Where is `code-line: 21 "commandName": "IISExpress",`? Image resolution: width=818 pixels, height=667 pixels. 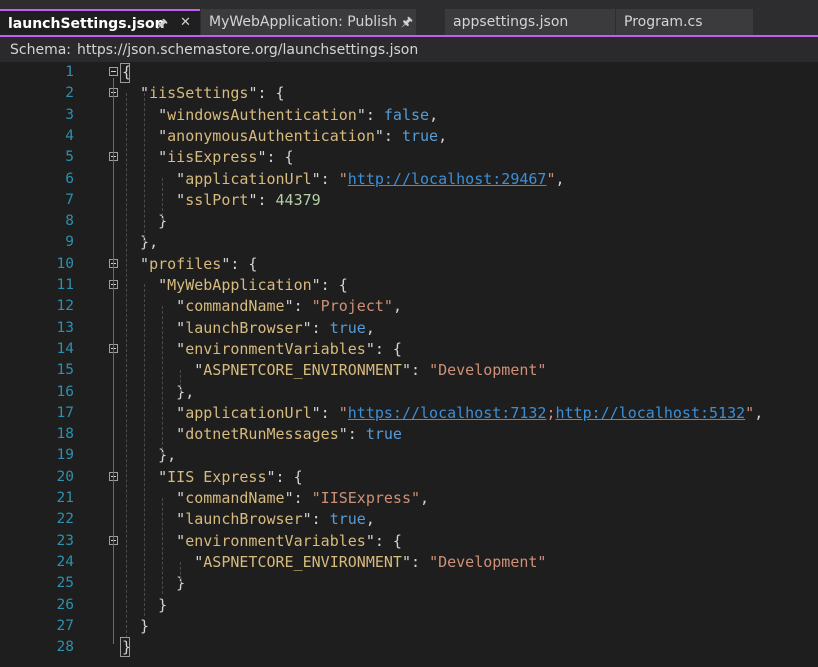 code-line: 21 "commandName": "IISExpress", is located at coordinates (409, 498).